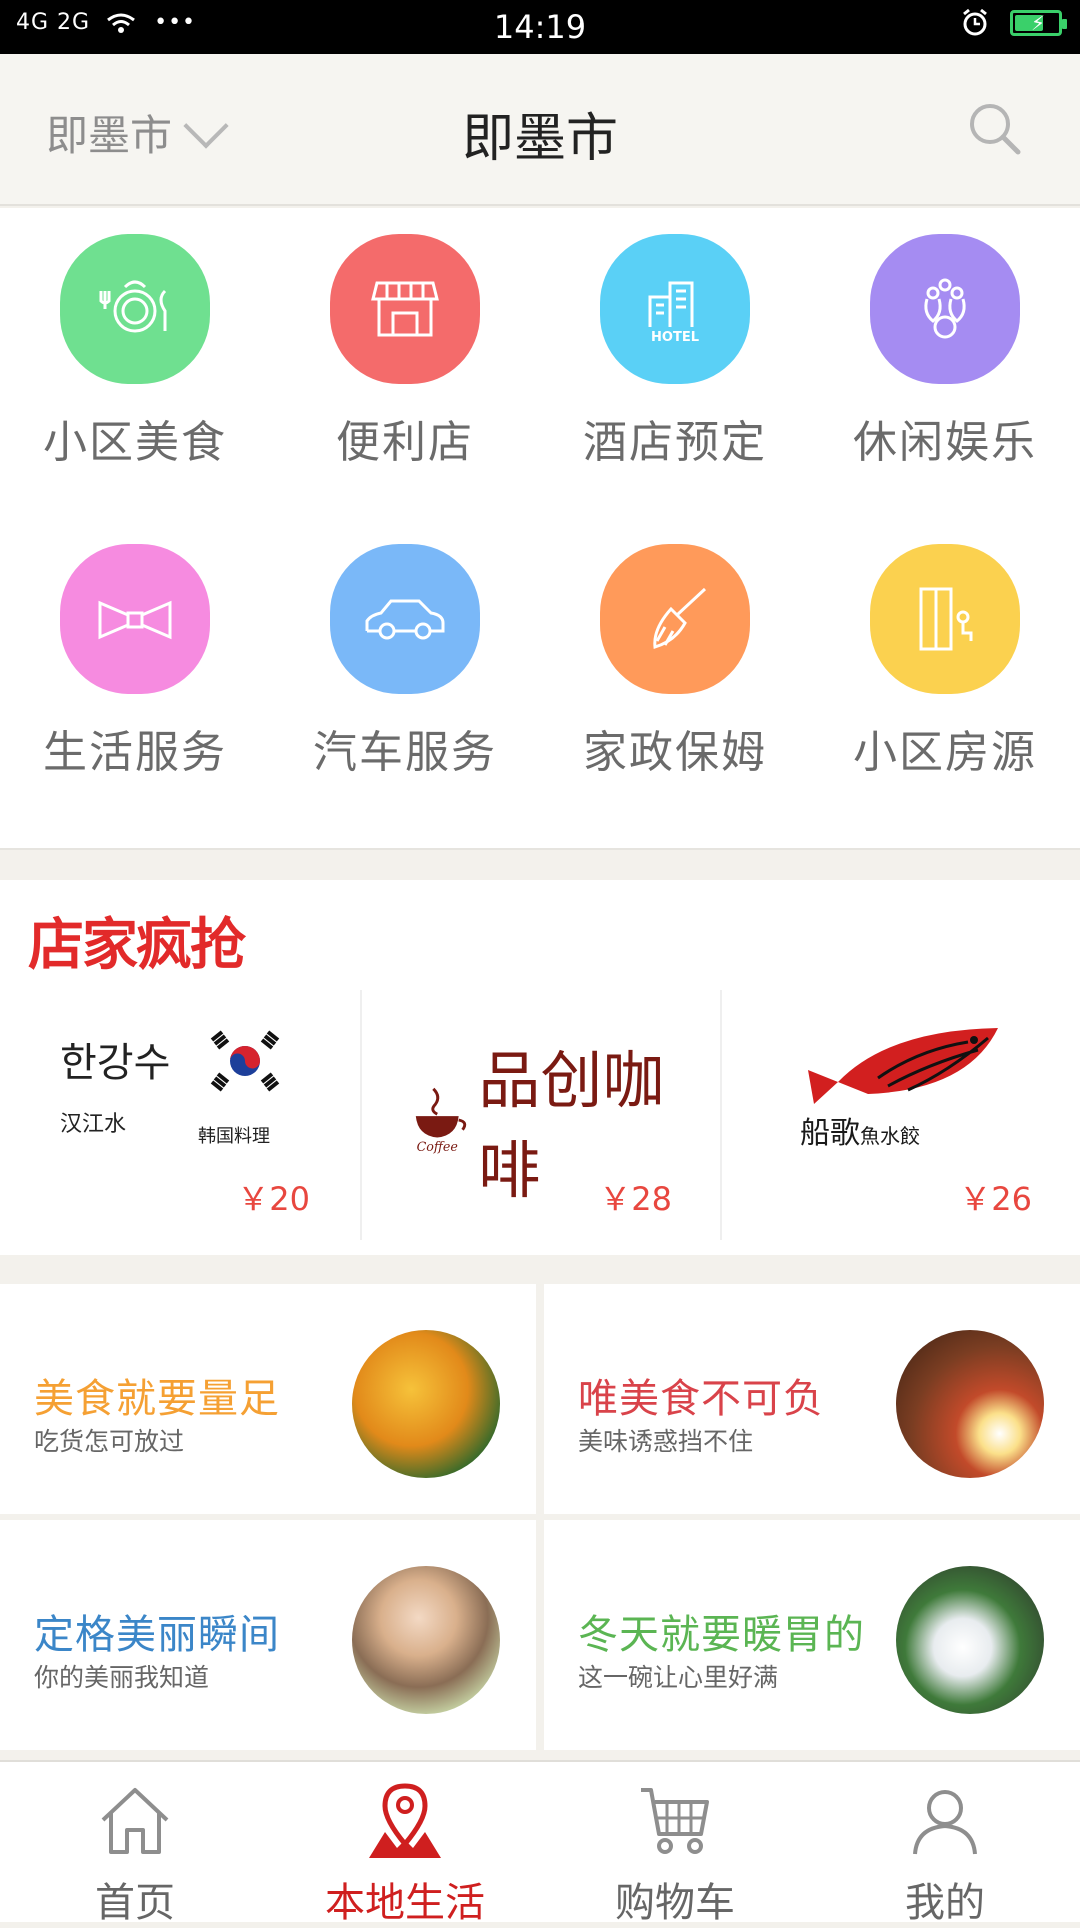  I want to click on category-housing: 小区房源, so click(945, 662).